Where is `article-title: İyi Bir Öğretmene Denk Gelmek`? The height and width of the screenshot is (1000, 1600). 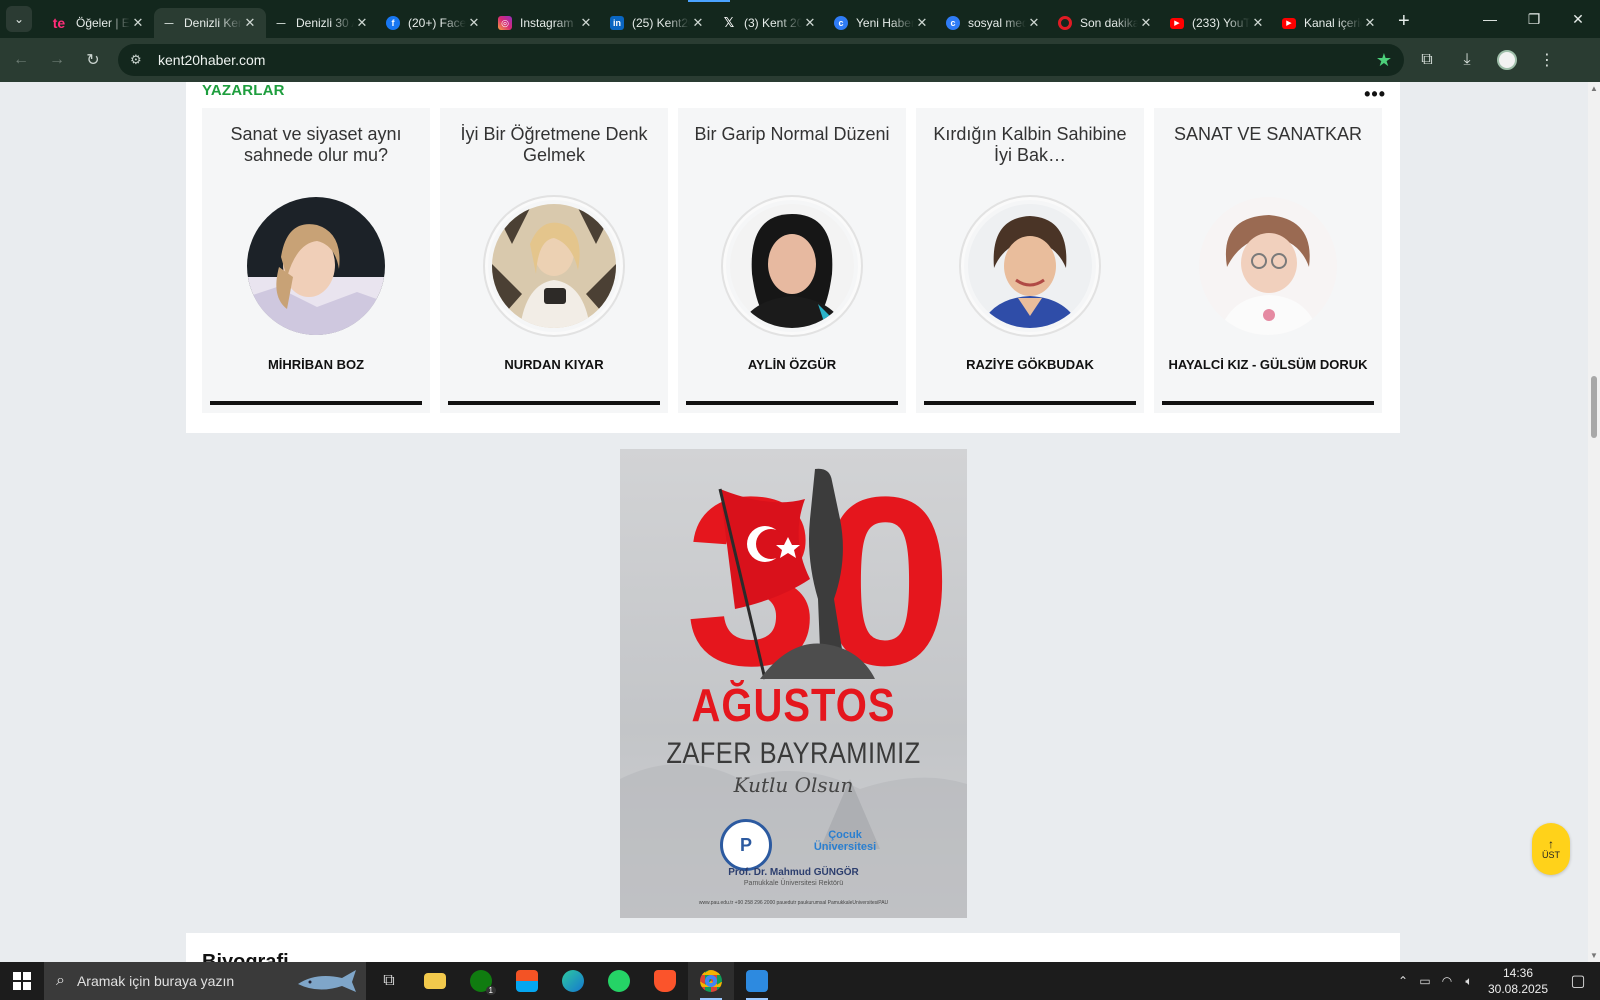 article-title: İyi Bir Öğretmene Denk Gelmek is located at coordinates (554, 146).